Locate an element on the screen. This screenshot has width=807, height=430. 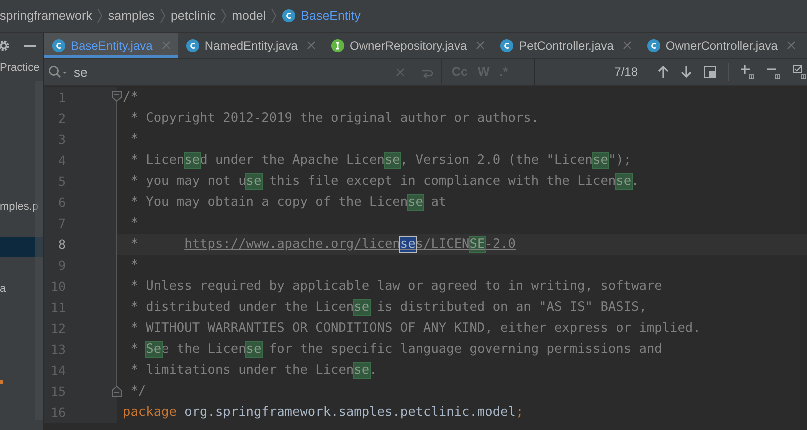
breadcrumb-item: samples is located at coordinates (131, 16).